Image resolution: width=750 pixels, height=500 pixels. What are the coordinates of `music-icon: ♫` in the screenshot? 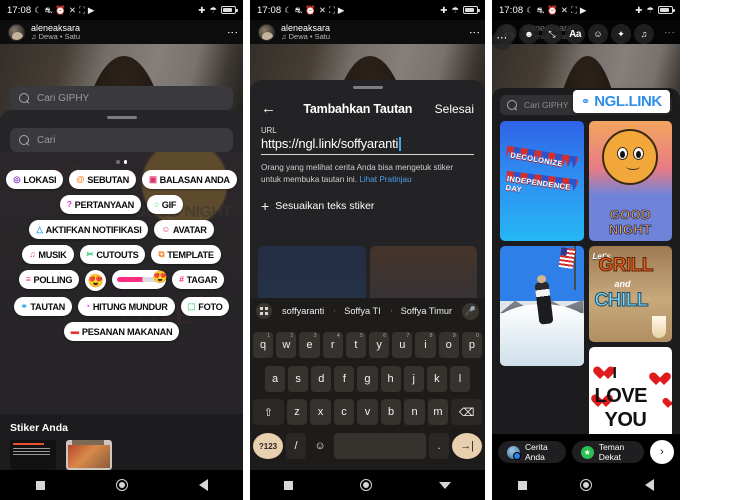 It's located at (644, 34).